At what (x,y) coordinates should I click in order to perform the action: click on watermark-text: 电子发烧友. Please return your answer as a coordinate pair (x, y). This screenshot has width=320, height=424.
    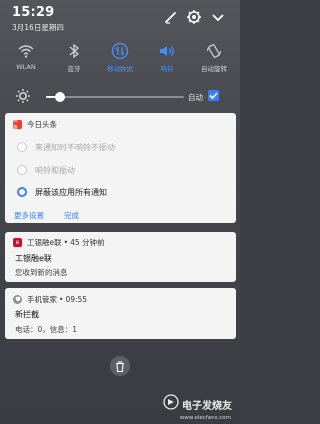
    Looking at the image, I should click on (207, 406).